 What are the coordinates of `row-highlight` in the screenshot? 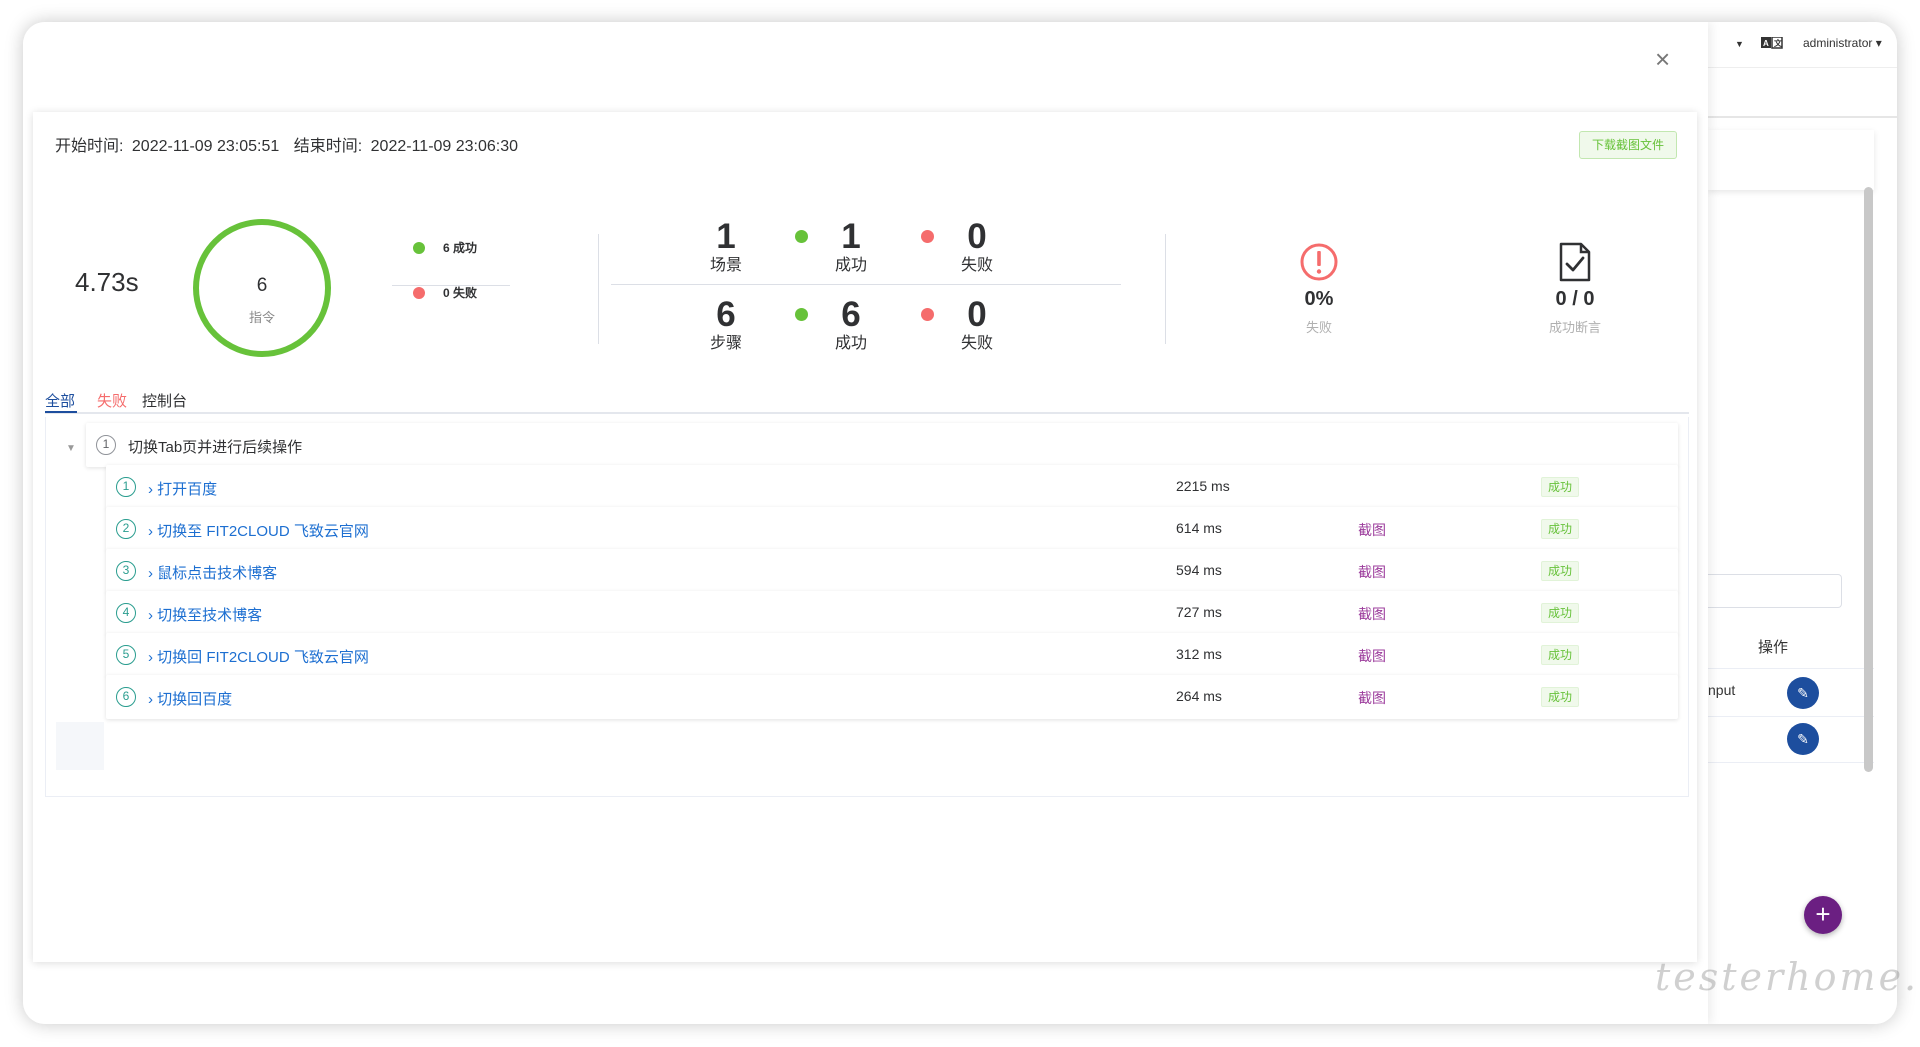 It's located at (80, 746).